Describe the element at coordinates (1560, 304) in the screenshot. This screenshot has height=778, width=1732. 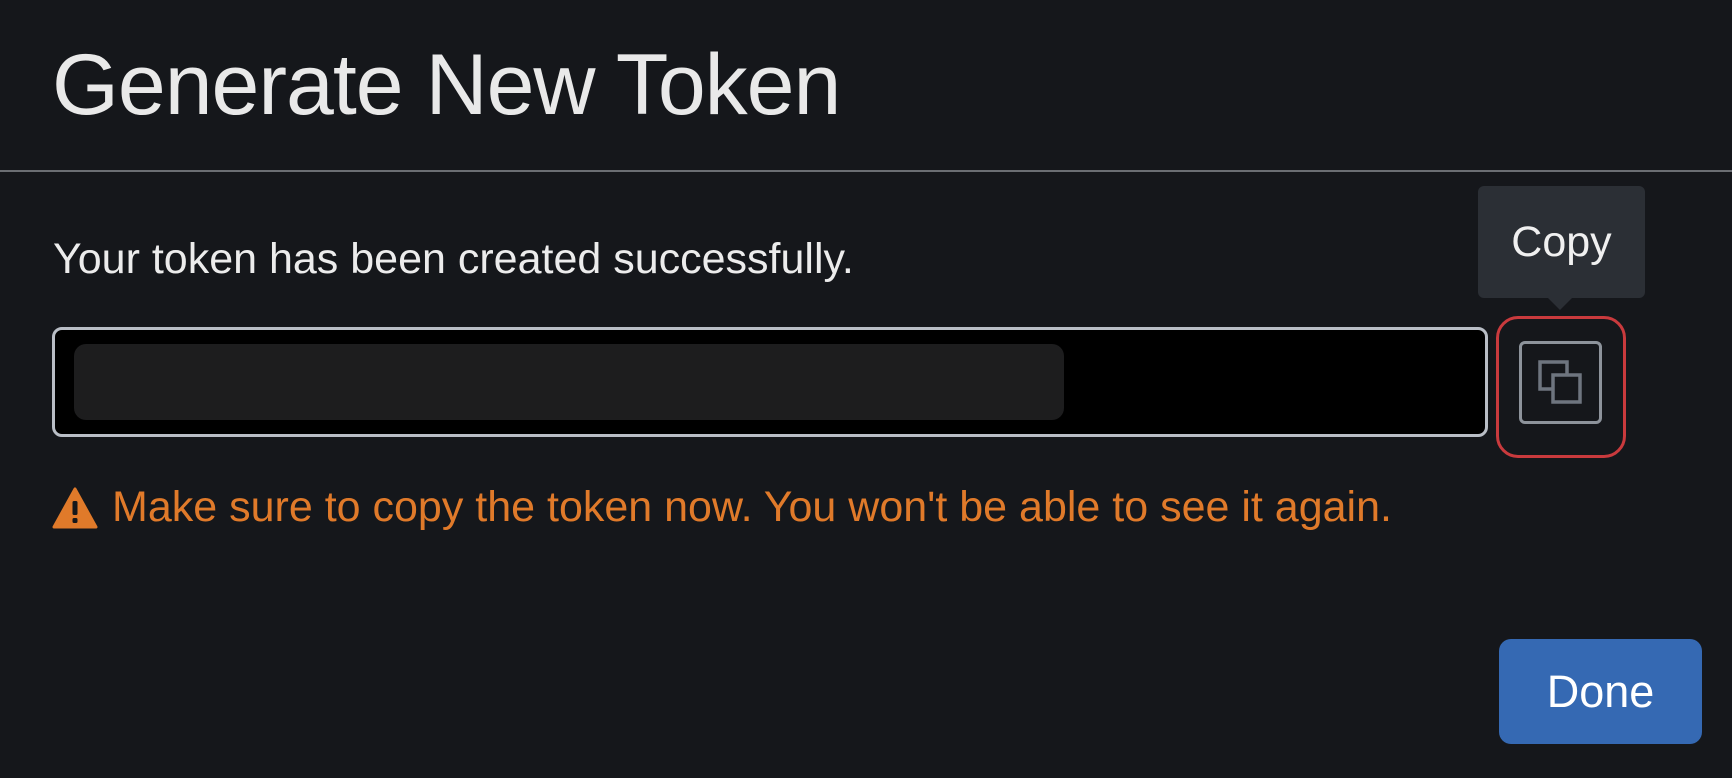
I see `copy-tooltip-arrow` at that location.